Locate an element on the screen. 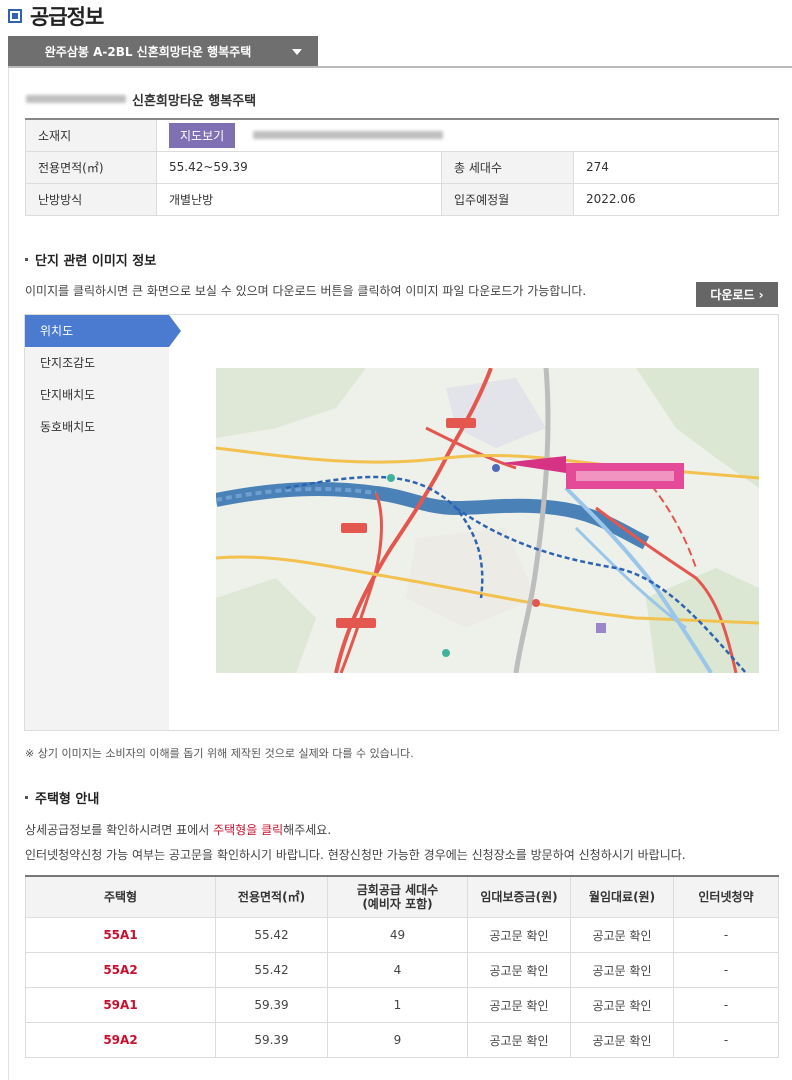 Image resolution: width=792 pixels, height=1080 pixels. complex-name: 신혼희망타운 행복주택 is located at coordinates (141, 99).